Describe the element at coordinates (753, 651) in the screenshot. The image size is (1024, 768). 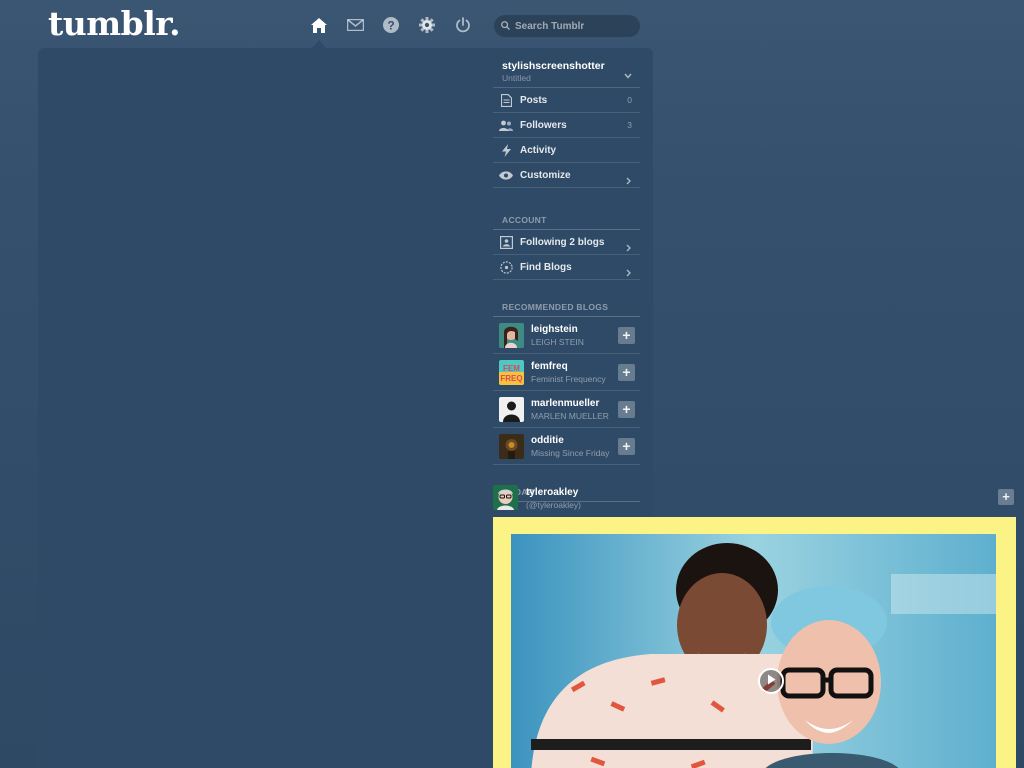
I see `radar-video-thumbnail` at that location.